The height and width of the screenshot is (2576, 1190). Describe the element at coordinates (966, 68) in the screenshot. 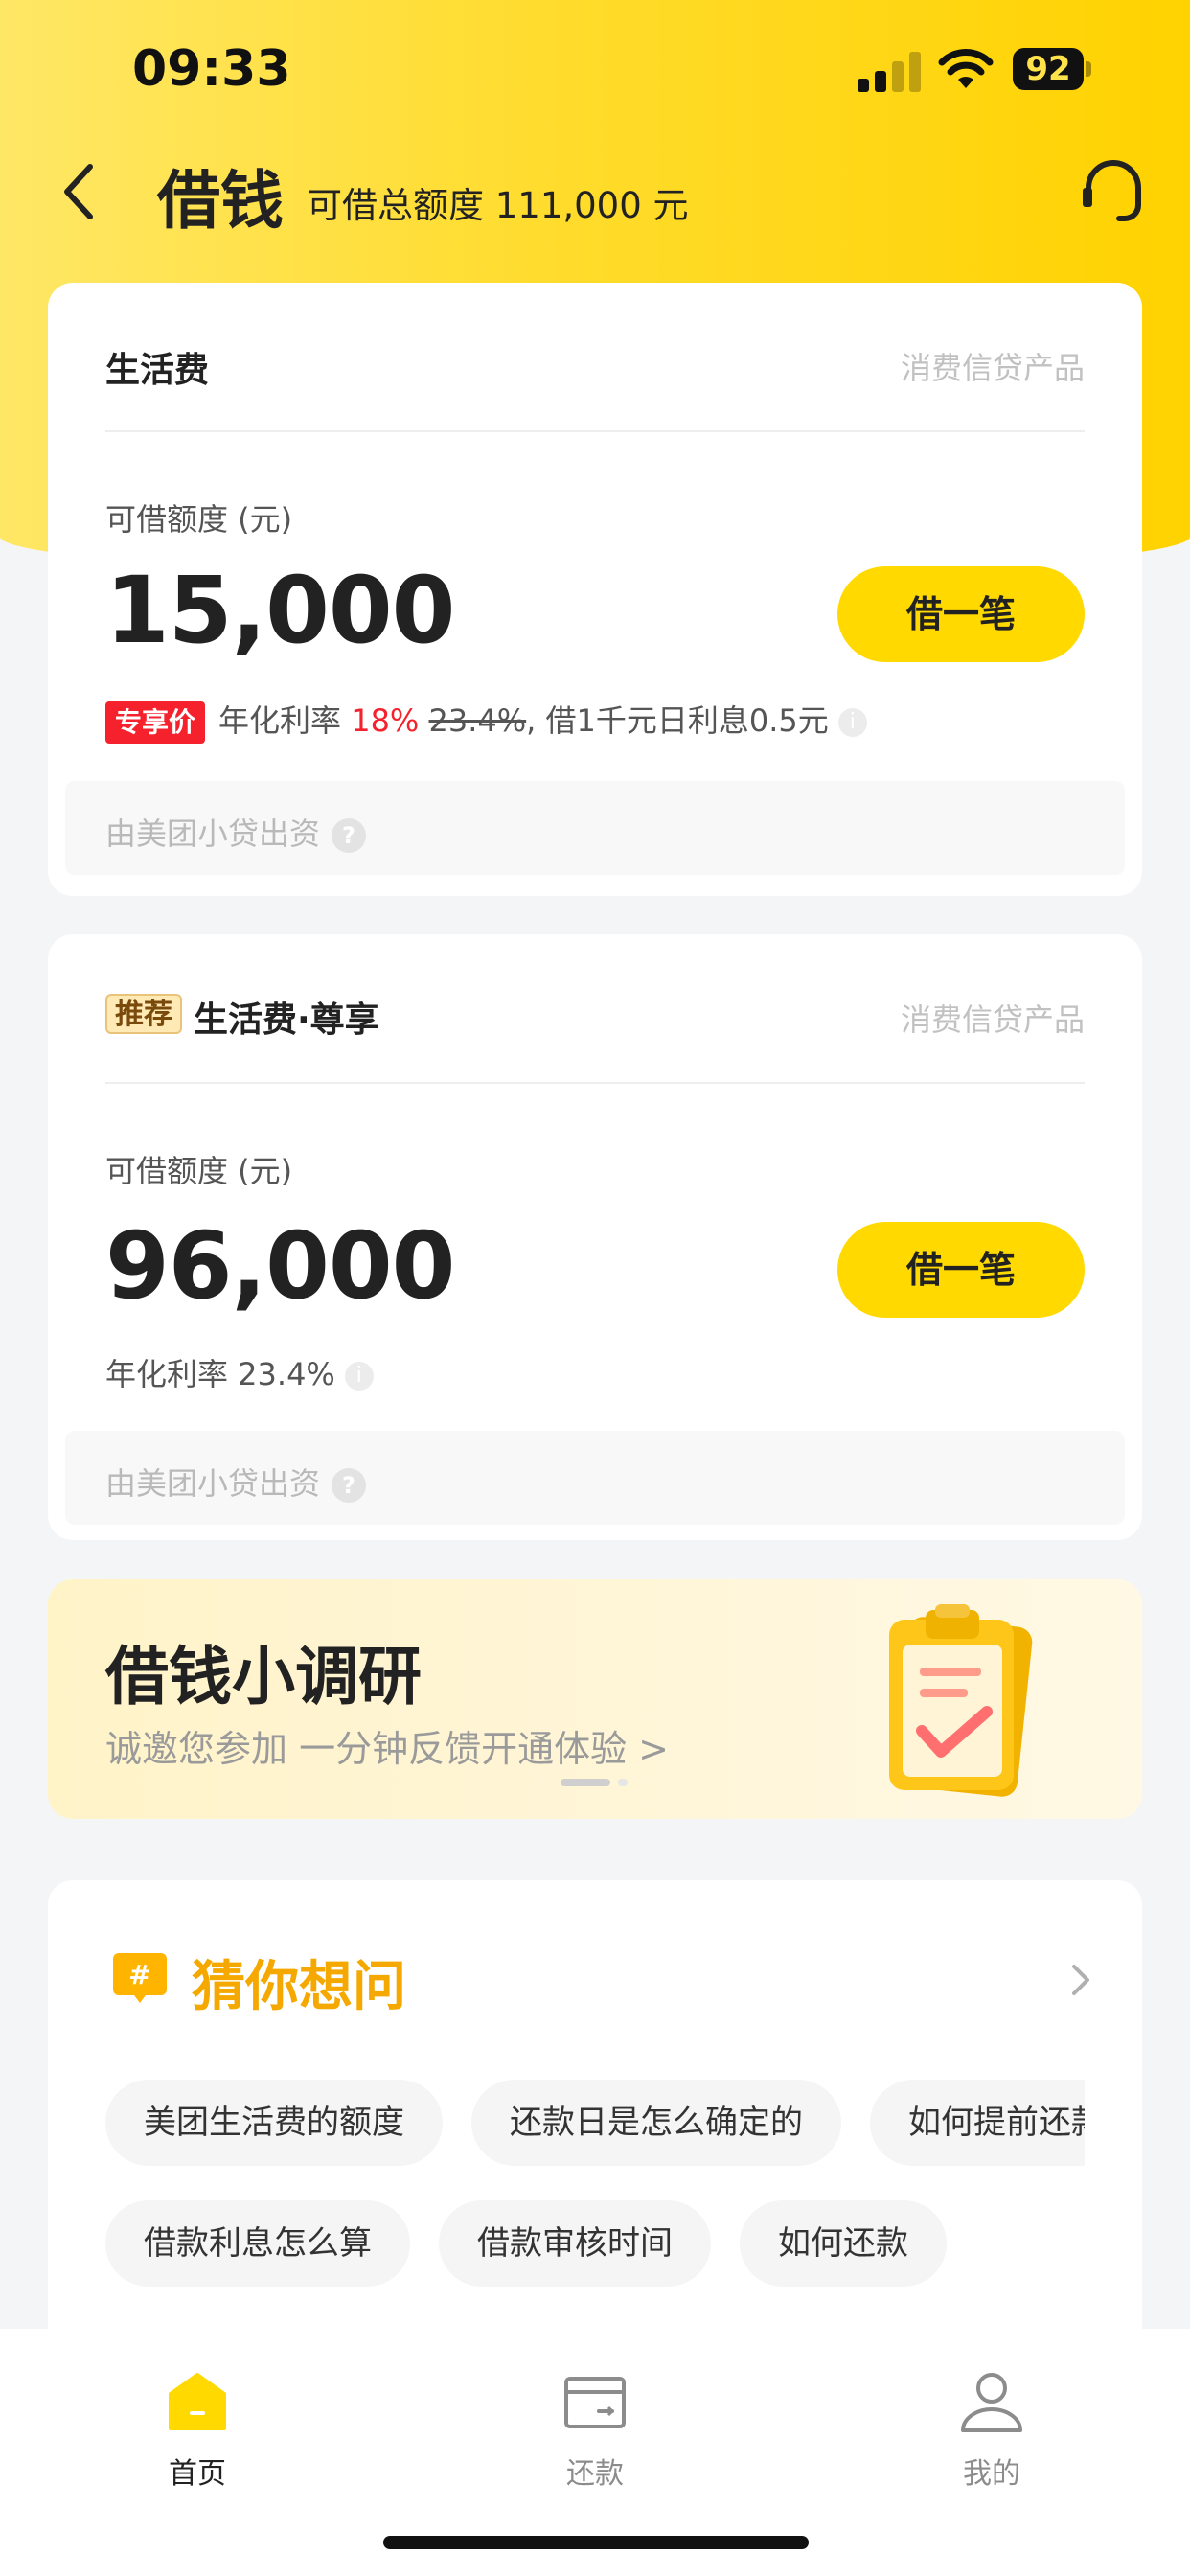

I see `wifi-icon` at that location.